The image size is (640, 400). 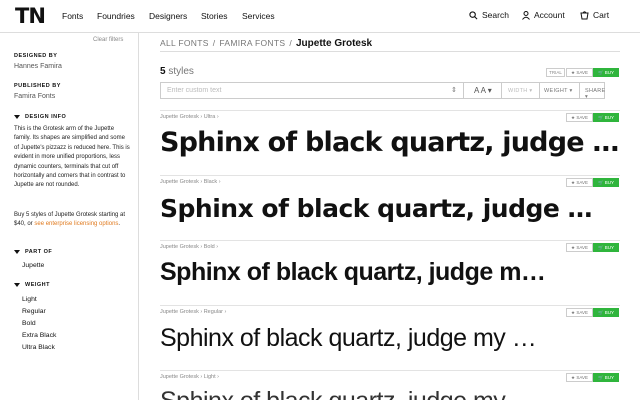 I want to click on weight-filter-regular: Regular, so click(x=34, y=311).